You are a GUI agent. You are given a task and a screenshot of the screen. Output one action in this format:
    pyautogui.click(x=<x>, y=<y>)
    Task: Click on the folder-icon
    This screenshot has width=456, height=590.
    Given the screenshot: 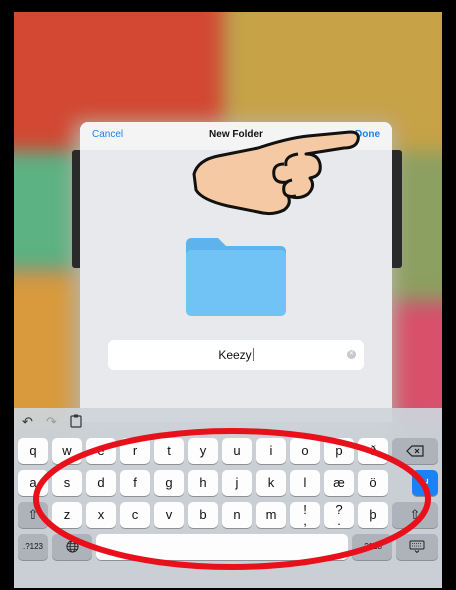 What is the action you would take?
    pyautogui.click(x=236, y=277)
    